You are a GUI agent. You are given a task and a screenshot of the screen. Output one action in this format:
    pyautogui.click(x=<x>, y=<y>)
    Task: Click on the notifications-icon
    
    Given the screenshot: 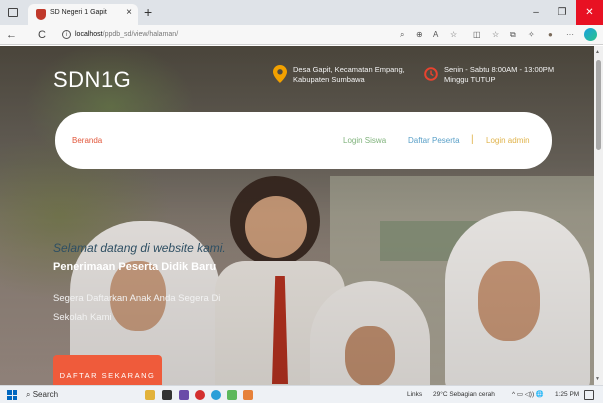 What is the action you would take?
    pyautogui.click(x=589, y=395)
    